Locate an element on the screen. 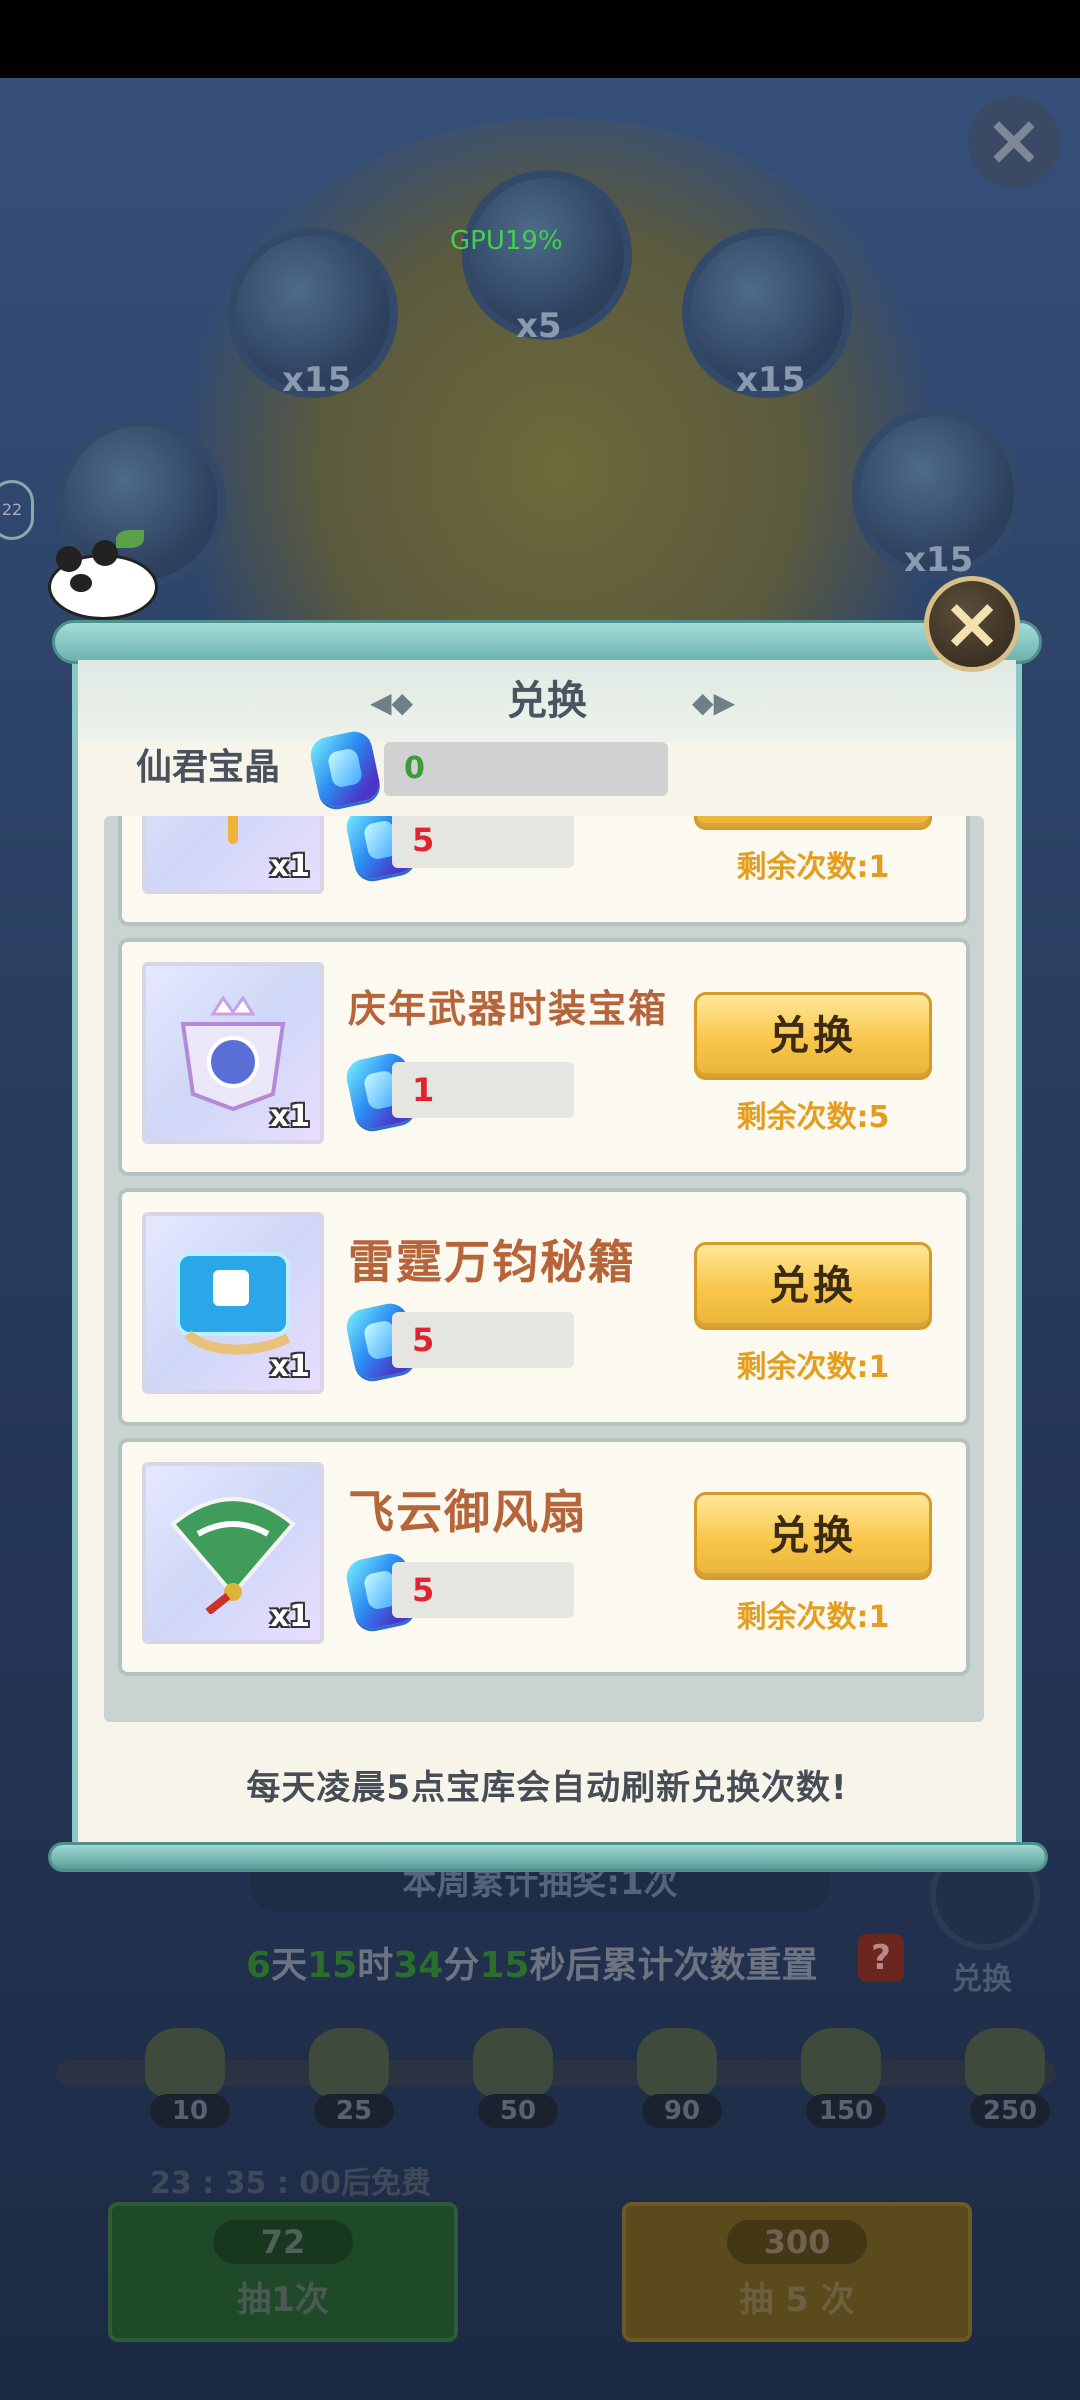 The image size is (1080, 2400). milestone-reward: 10 is located at coordinates (185, 2078).